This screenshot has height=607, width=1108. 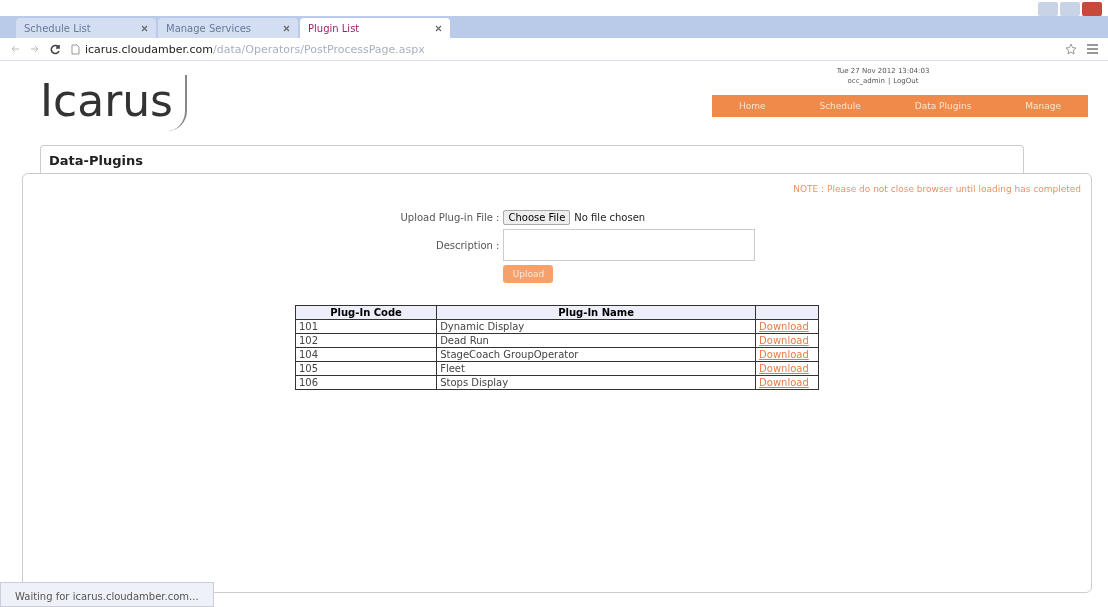 I want to click on nav-link: Schedule, so click(x=840, y=106).